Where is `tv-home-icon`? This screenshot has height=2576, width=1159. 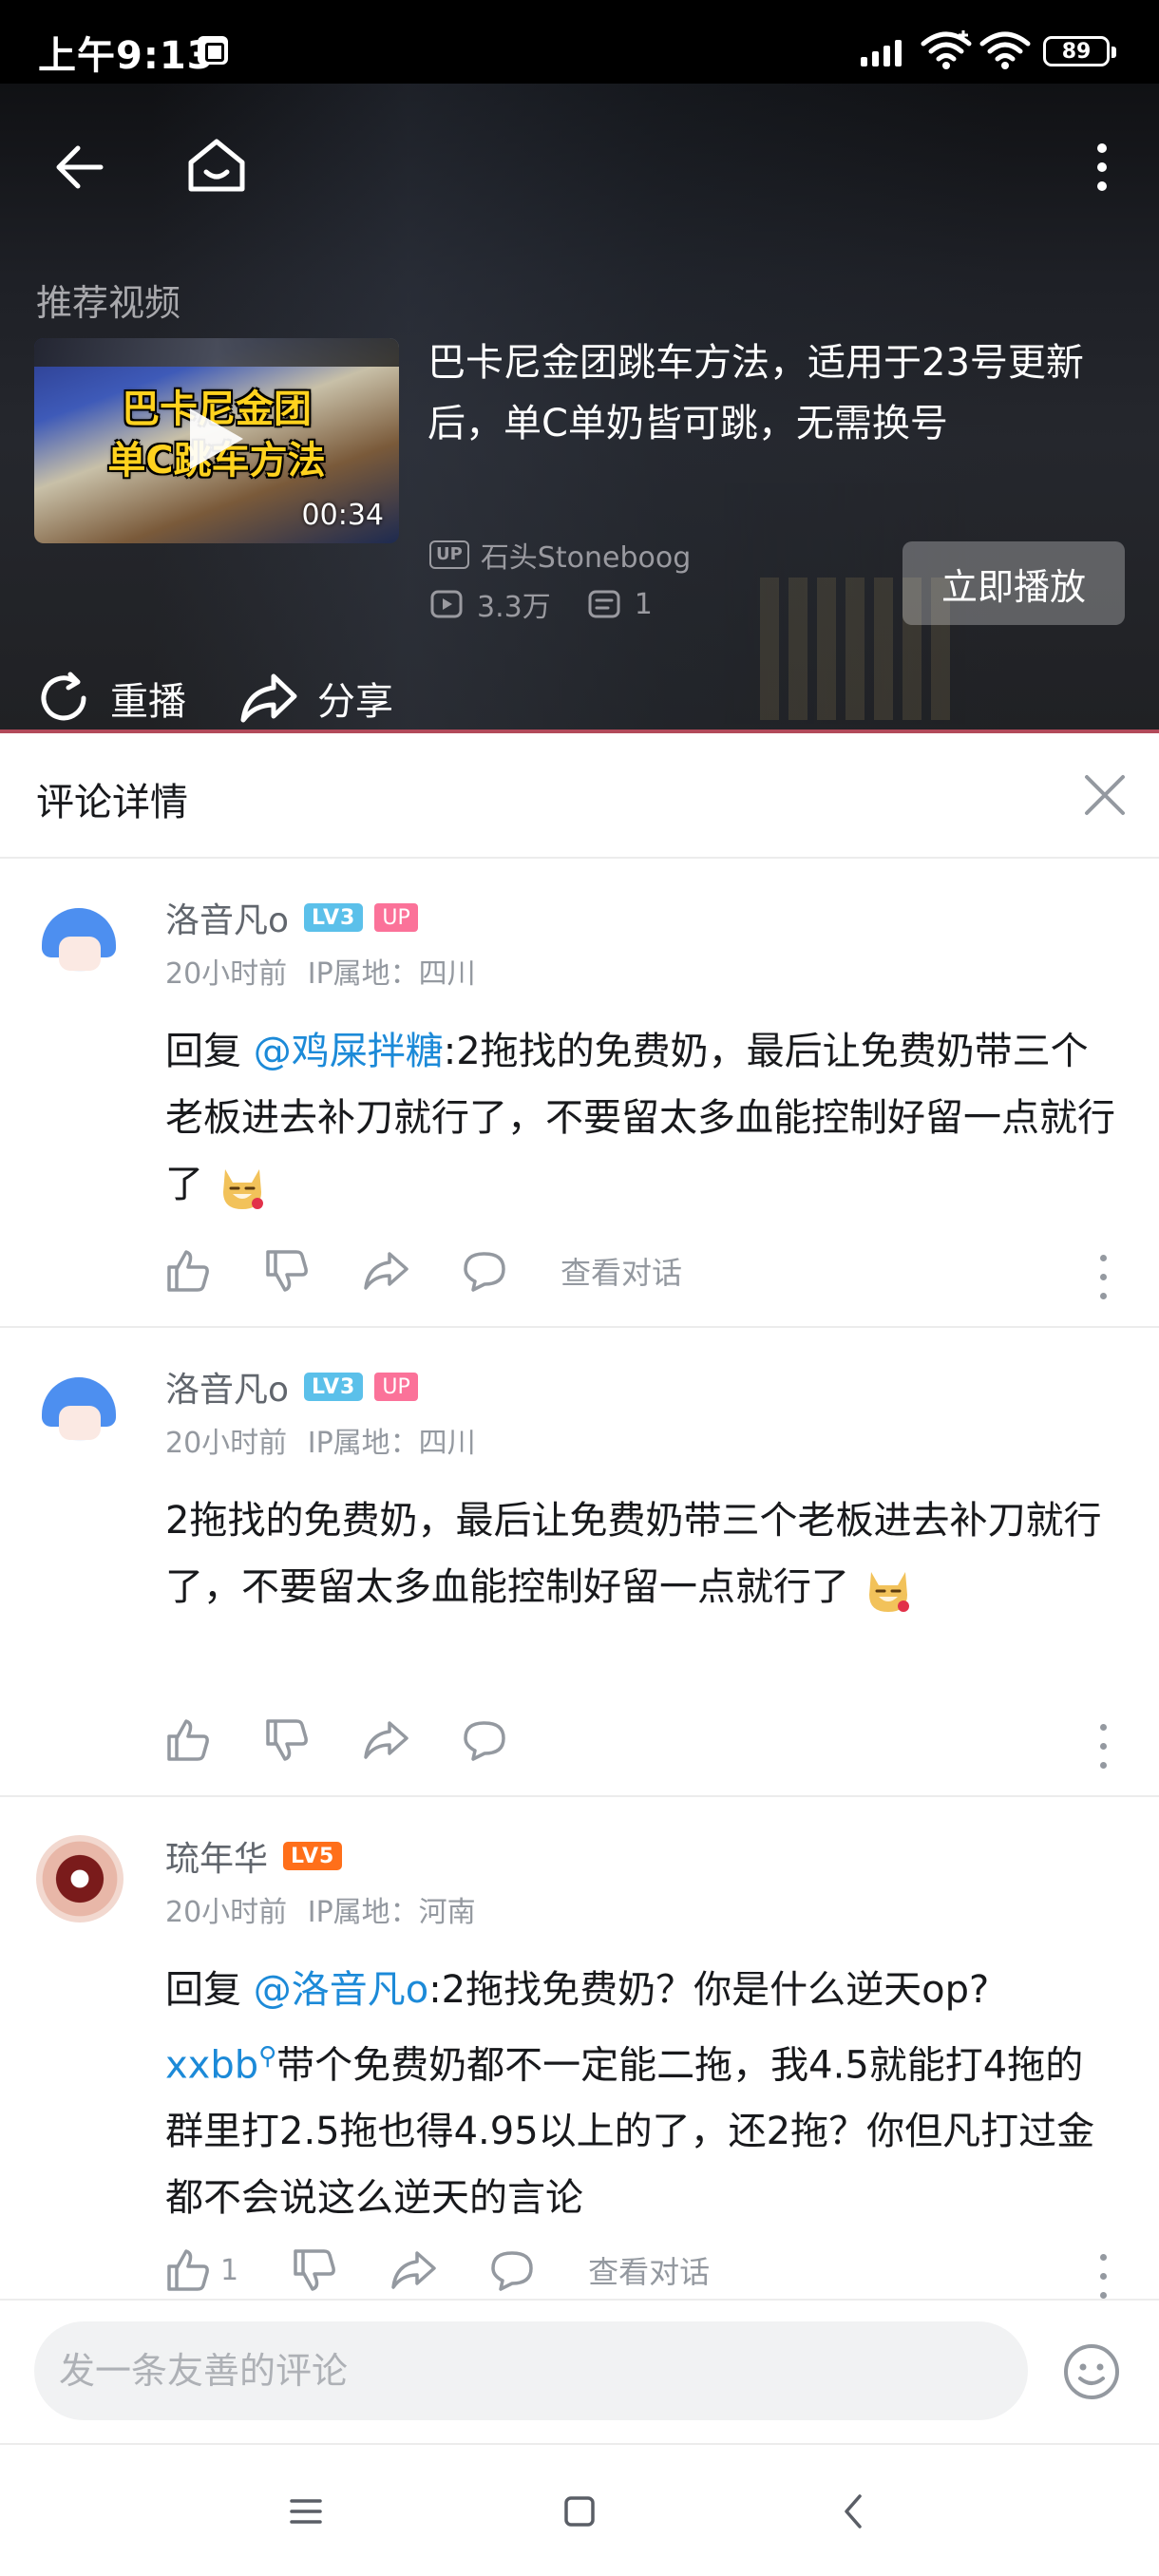
tv-home-icon is located at coordinates (216, 165).